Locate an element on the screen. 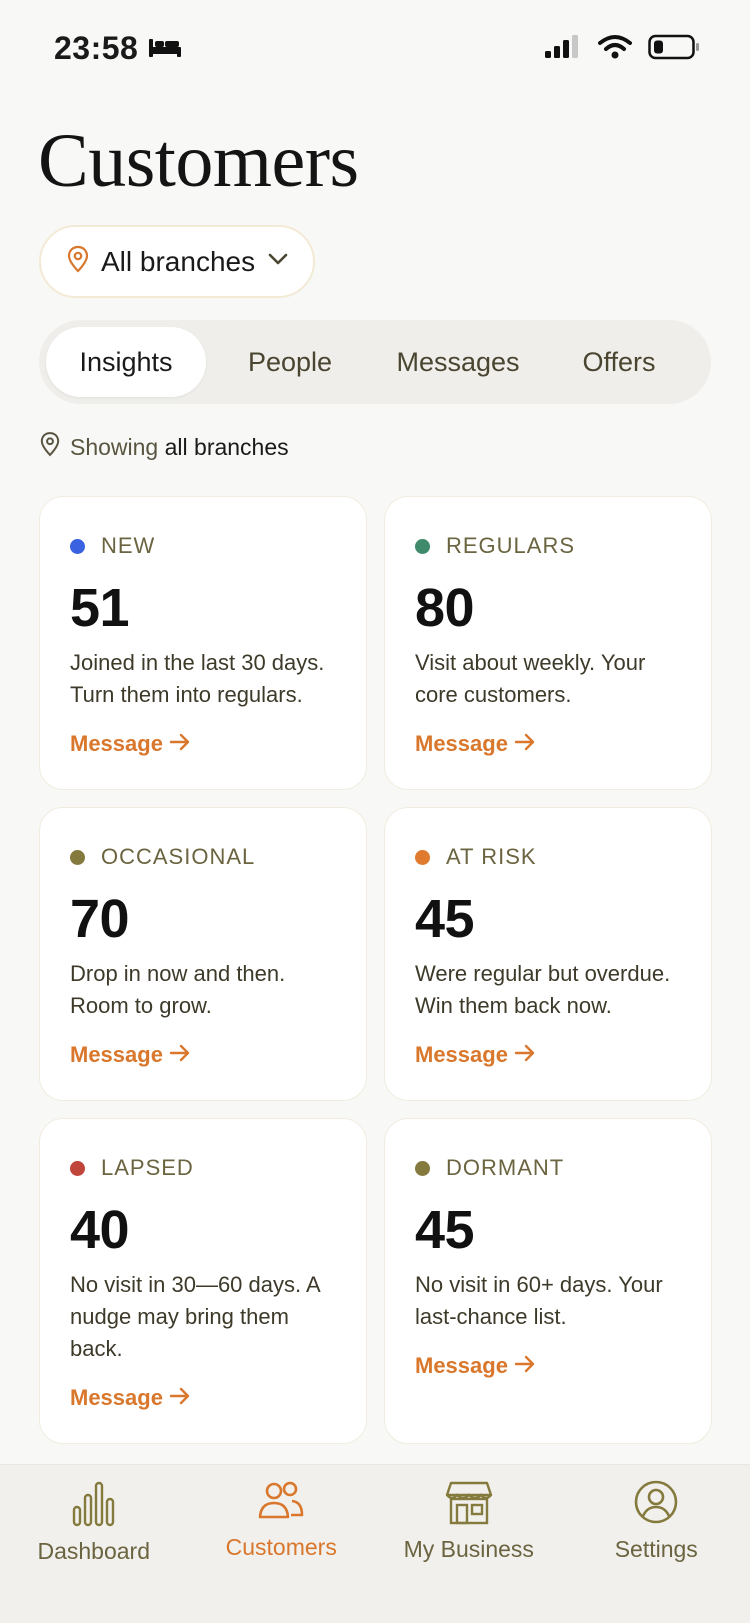 The image size is (750, 1623). nav-label: My Business is located at coordinates (468, 1549).